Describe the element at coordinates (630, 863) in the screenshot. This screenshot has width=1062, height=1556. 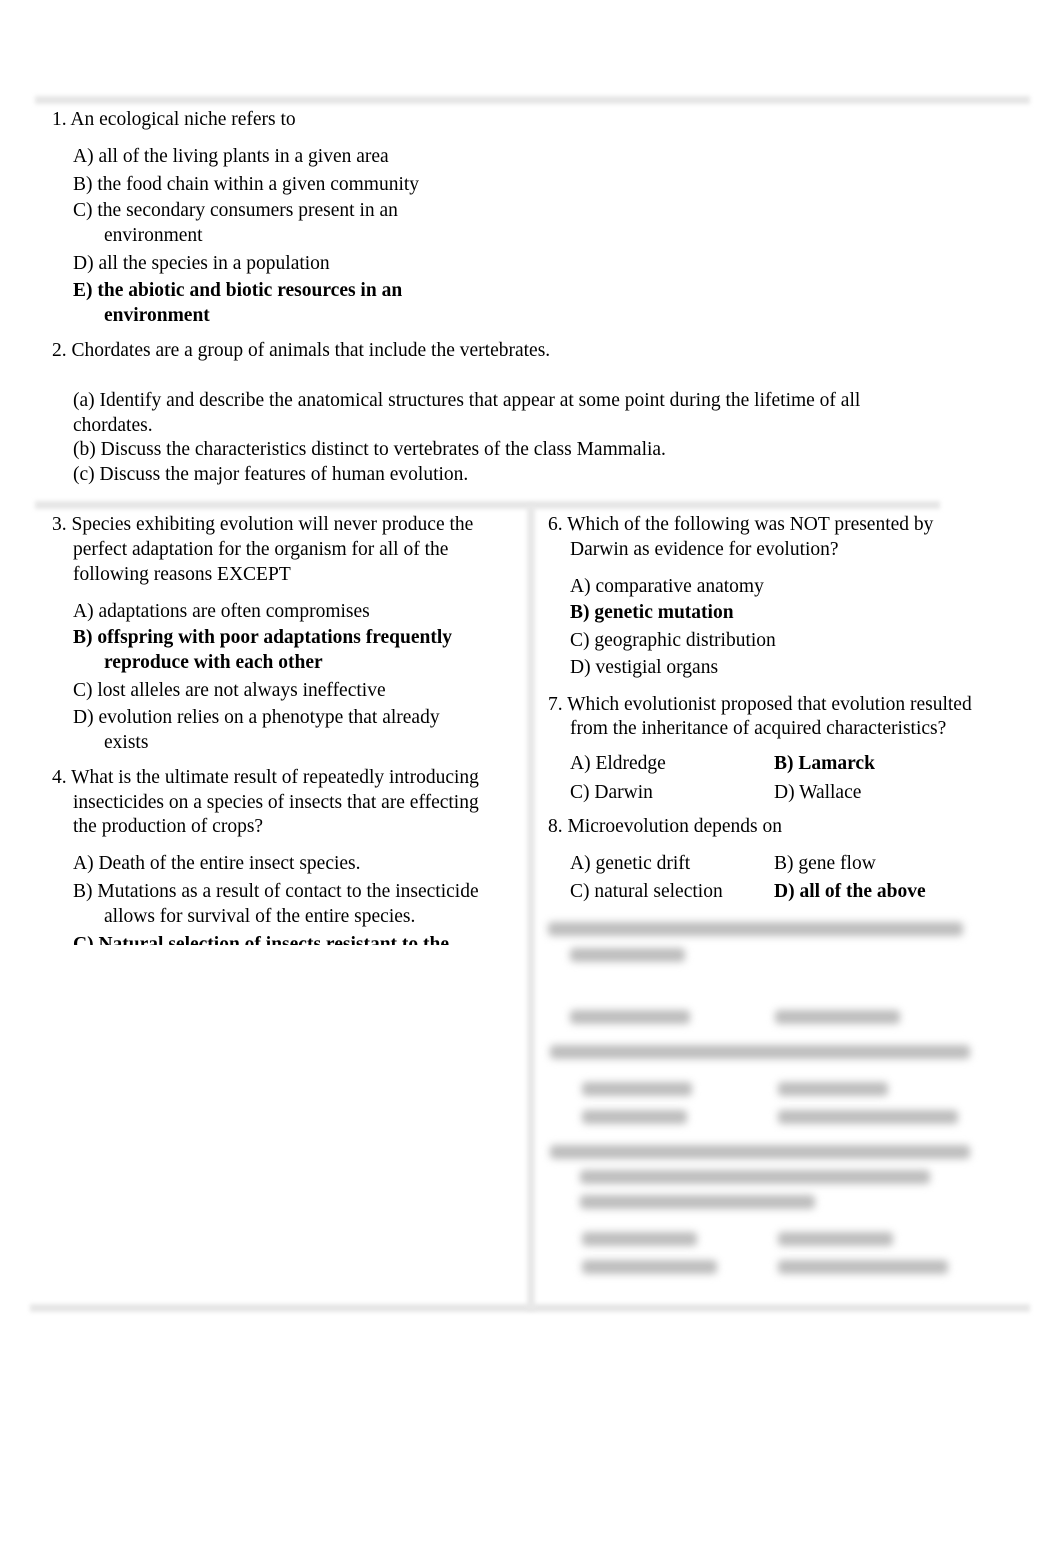
I see `option-a: A) genetic drift` at that location.